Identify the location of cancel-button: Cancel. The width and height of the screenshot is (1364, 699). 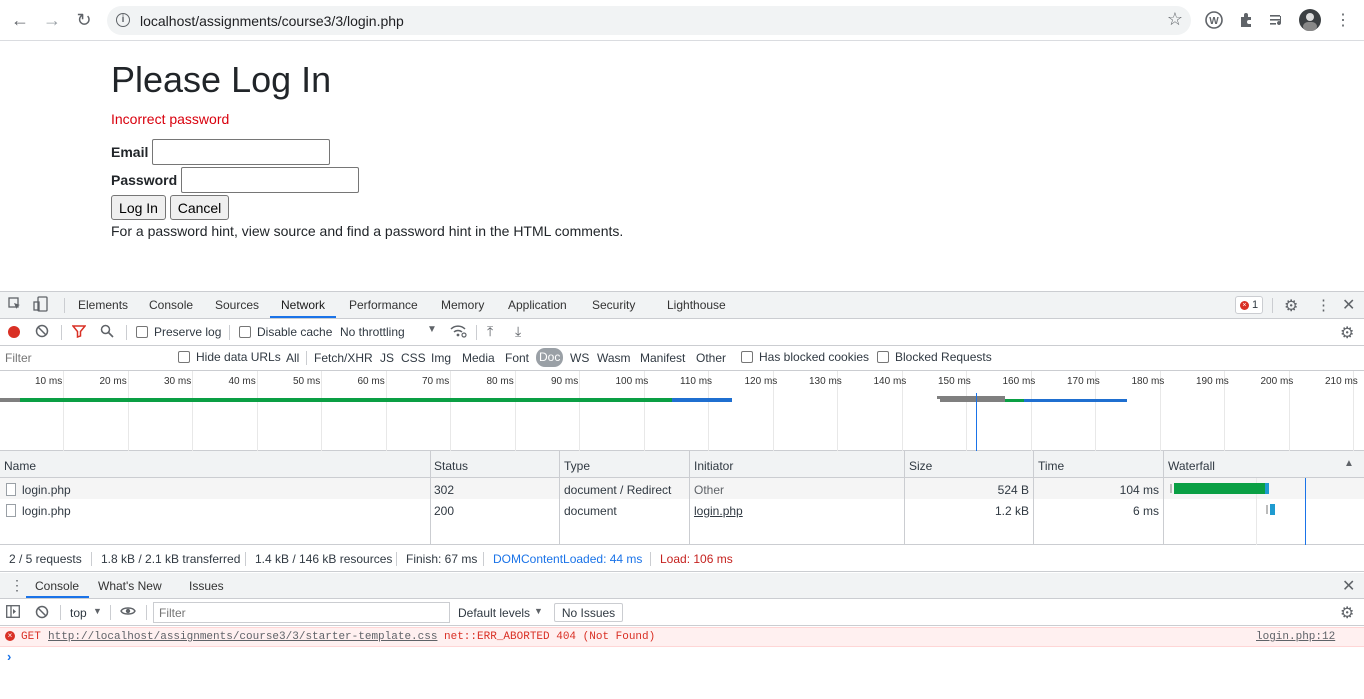
(199, 207).